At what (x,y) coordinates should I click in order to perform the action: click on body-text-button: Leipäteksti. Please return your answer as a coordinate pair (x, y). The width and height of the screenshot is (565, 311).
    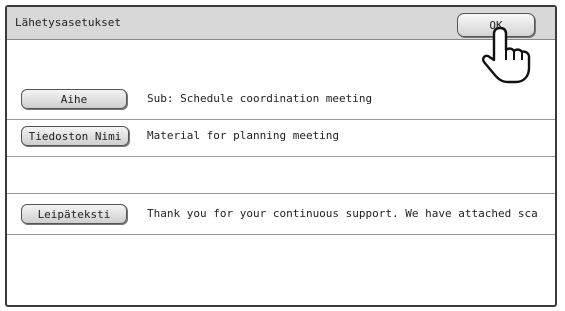
    Looking at the image, I should click on (74, 214).